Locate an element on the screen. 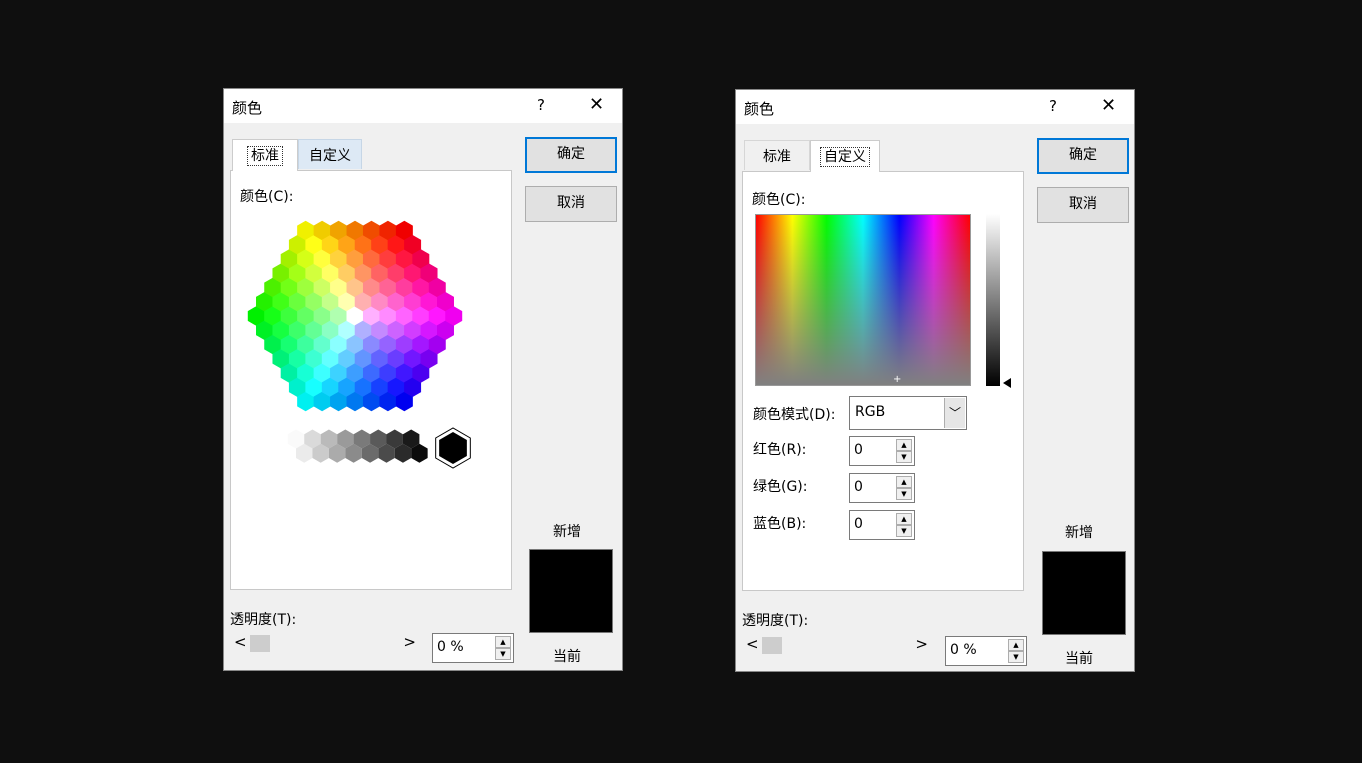  color-hexagon-palette is located at coordinates (370, 361).